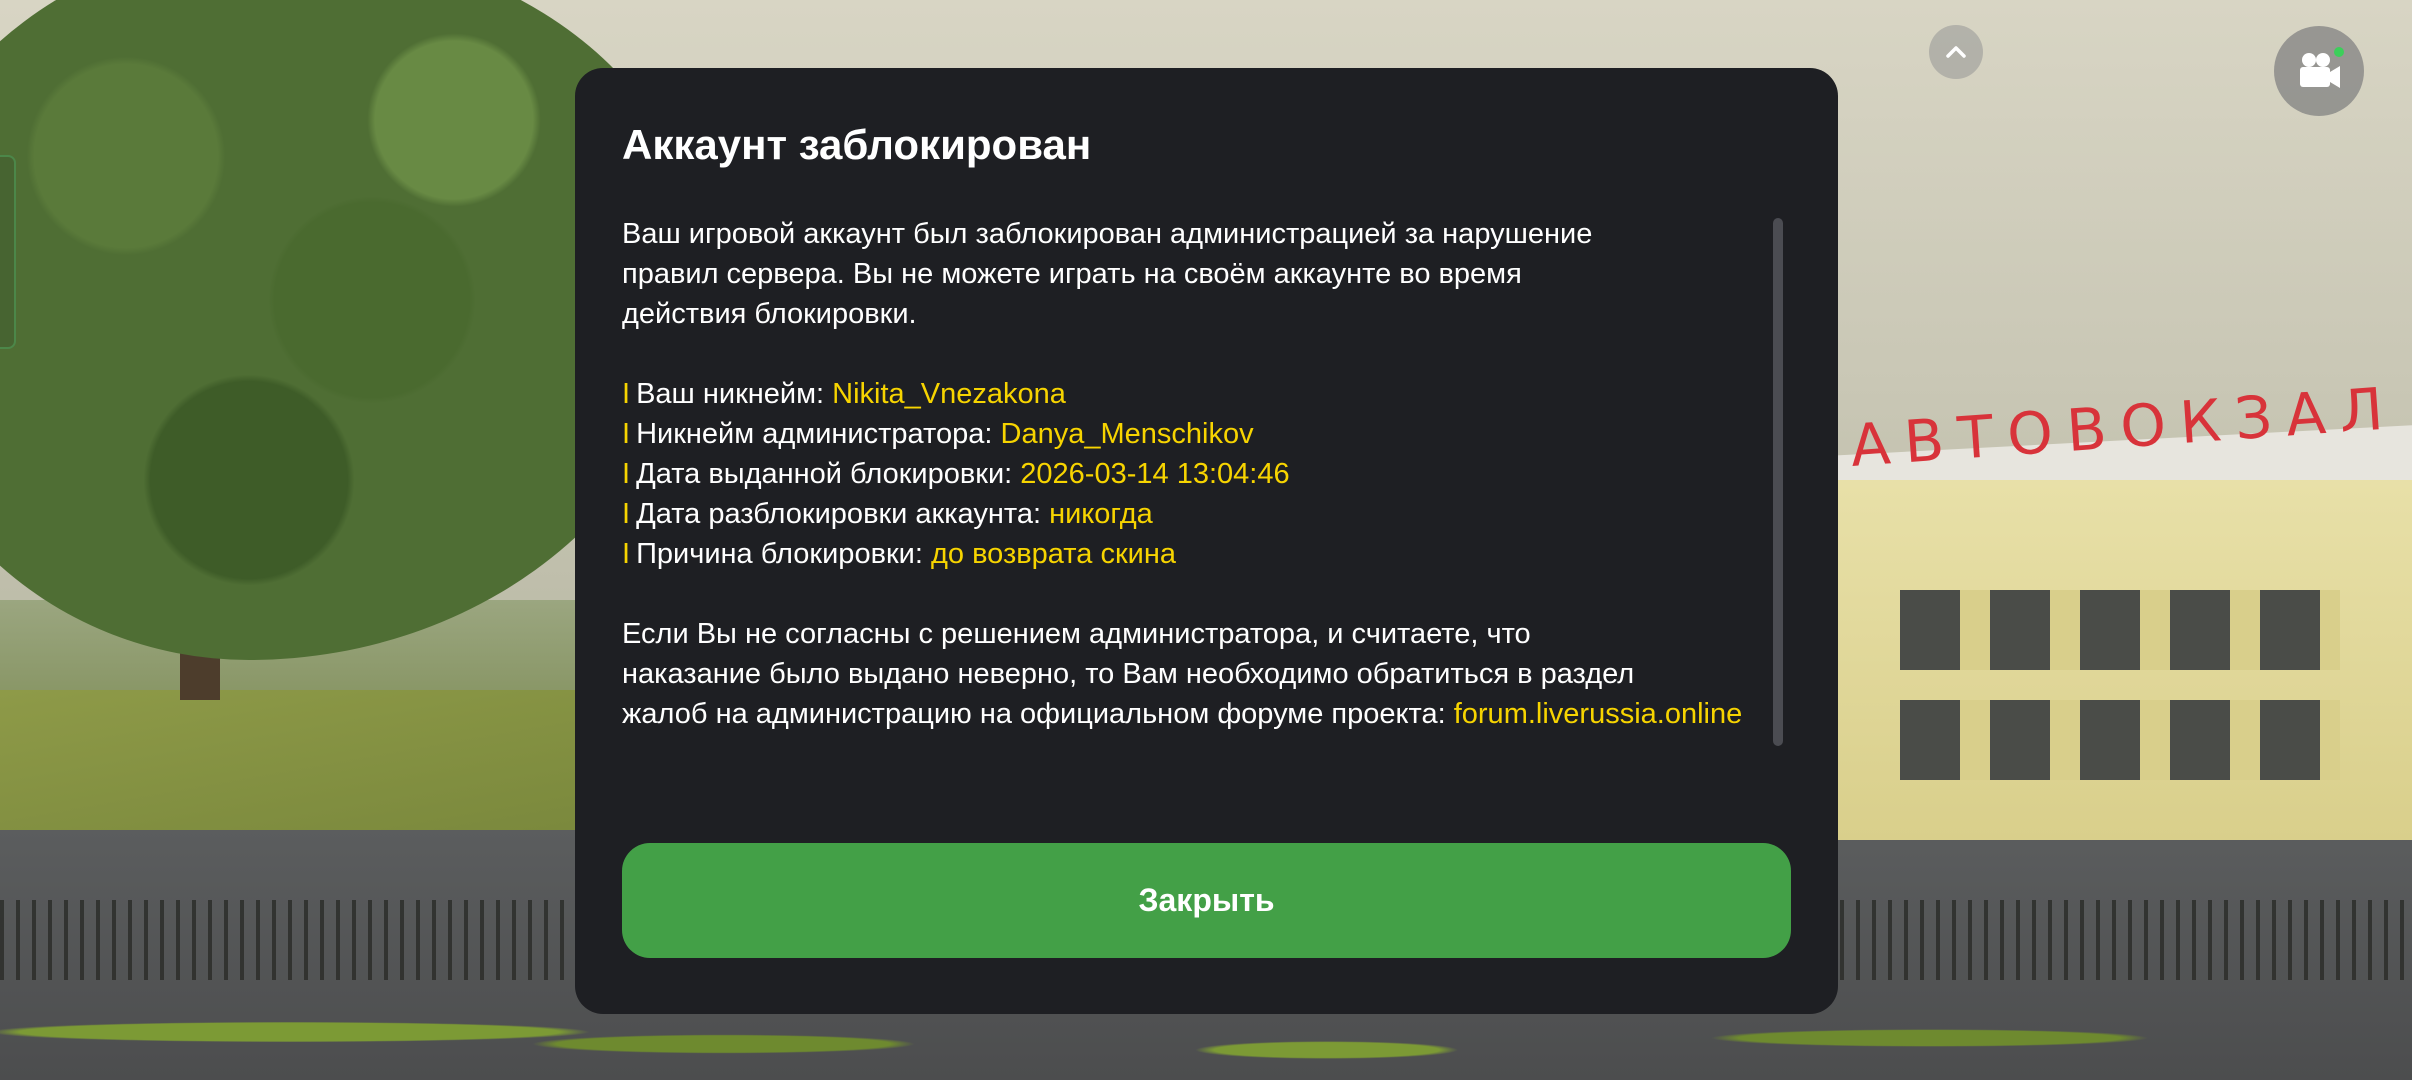 This screenshot has height=1080, width=2412. I want to click on detail-ban-reason: I Причина блокировки: до возврата скина, so click(1187, 554).